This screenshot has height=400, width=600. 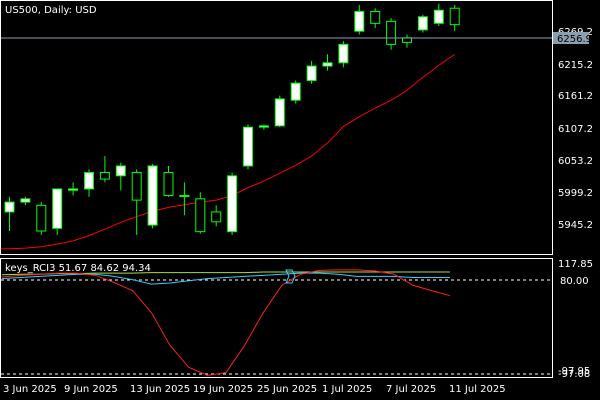 I want to click on indicator-tick: 117.85, so click(x=575, y=264).